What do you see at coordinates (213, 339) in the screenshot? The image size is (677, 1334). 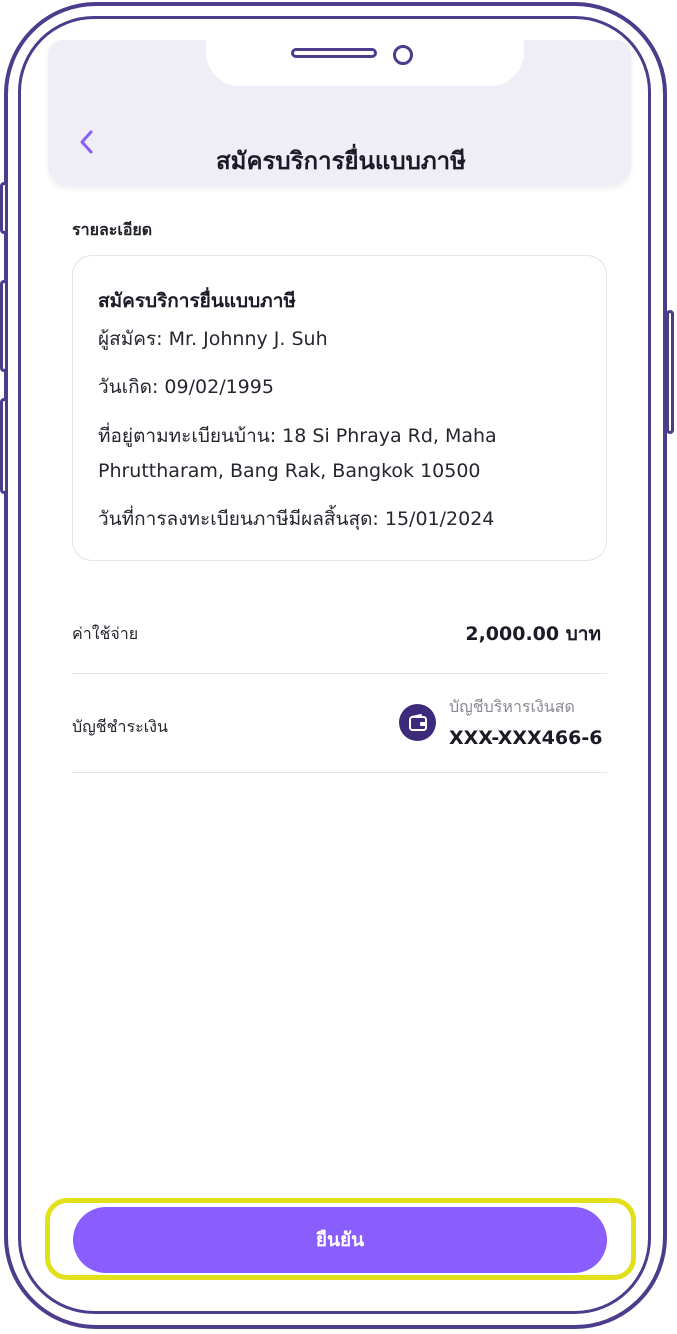 I see `applicant-name: ผู้สมัคร: Mr. Johnny J. Suh` at bounding box center [213, 339].